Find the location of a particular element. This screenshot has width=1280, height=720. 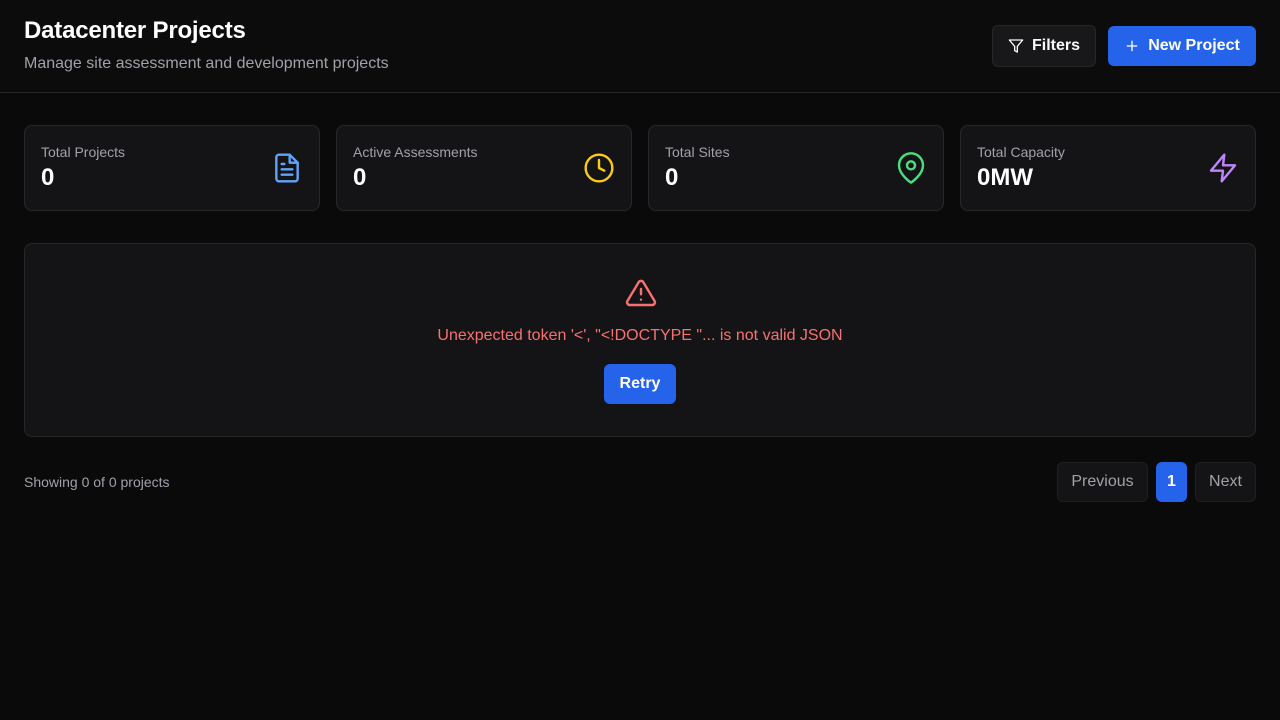

document-icon is located at coordinates (287, 168).